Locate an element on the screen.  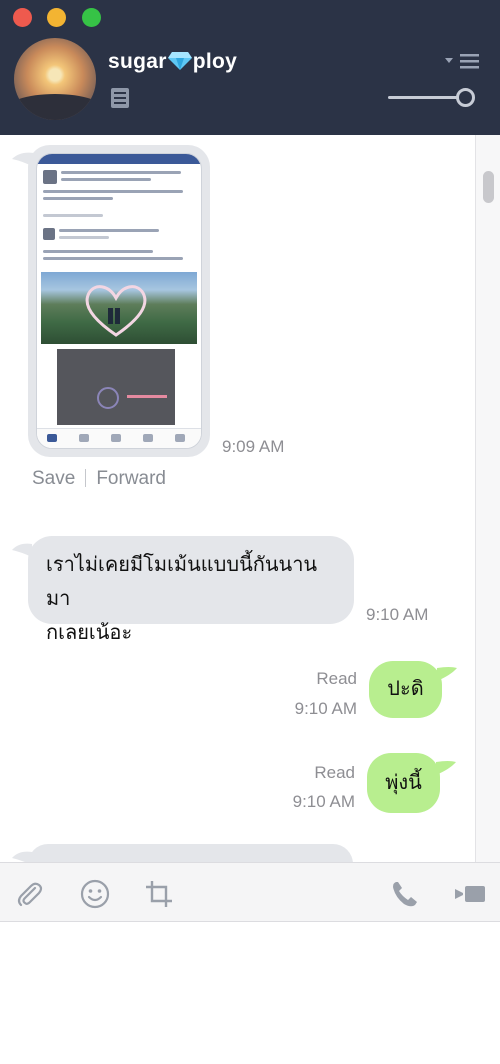
forward-link: Forward is located at coordinates (131, 478).